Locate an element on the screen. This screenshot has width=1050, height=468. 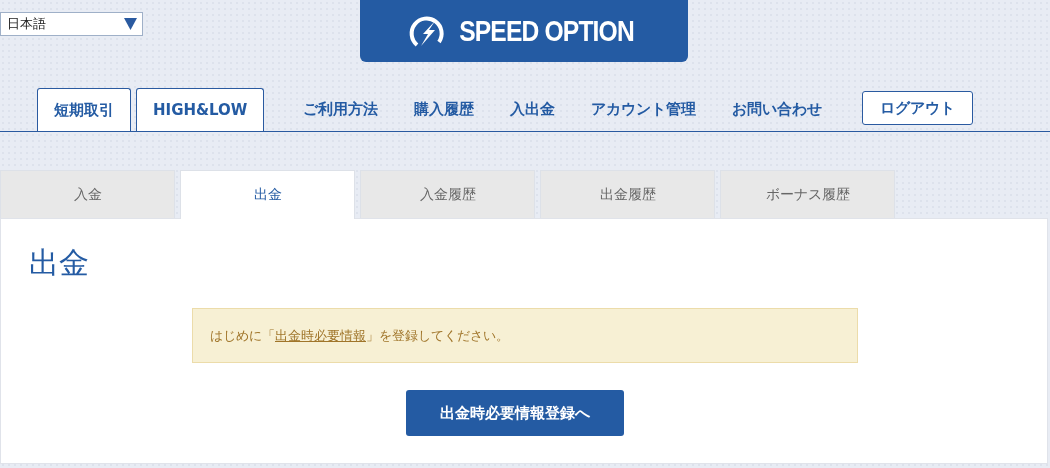
register-button: 出金時必要情報登録へ is located at coordinates (515, 413).